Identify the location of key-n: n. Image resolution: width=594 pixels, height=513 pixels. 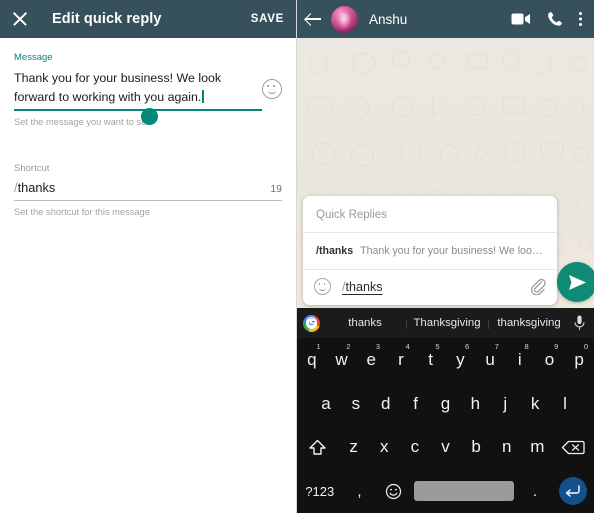
(506, 448).